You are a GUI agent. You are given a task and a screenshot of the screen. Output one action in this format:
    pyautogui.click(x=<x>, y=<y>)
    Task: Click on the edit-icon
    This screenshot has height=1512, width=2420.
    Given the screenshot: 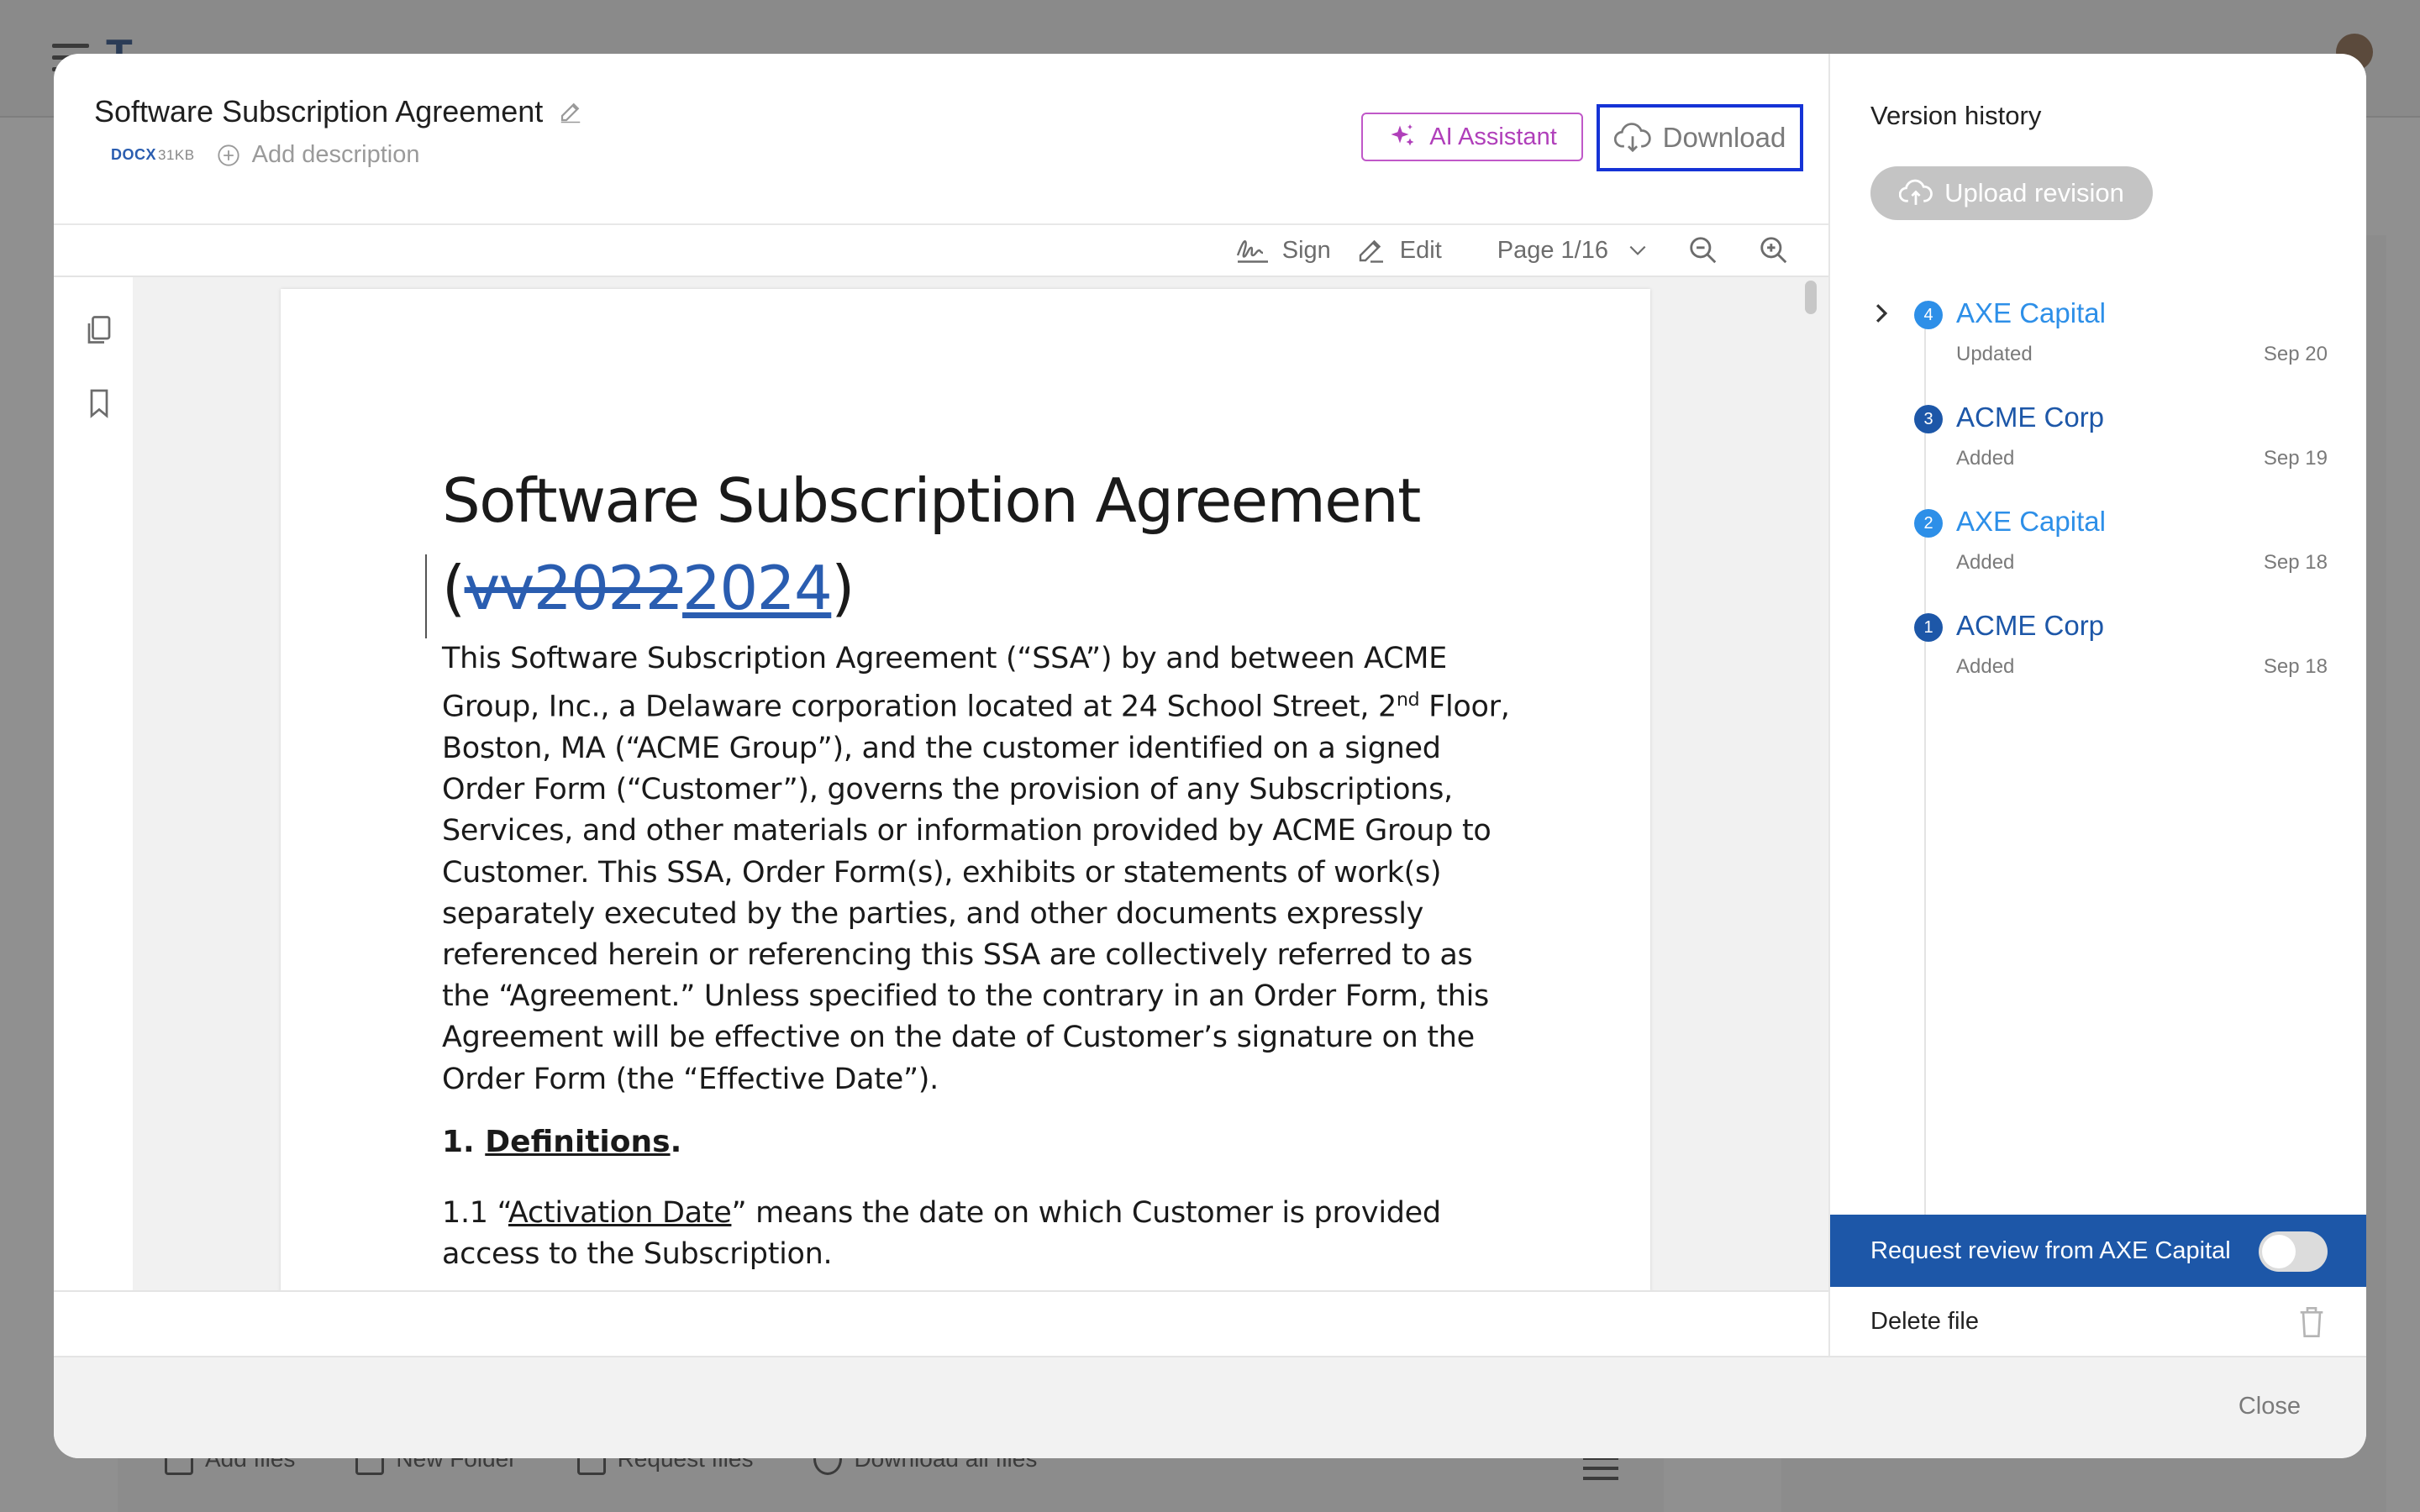 What is the action you would take?
    pyautogui.click(x=1371, y=251)
    